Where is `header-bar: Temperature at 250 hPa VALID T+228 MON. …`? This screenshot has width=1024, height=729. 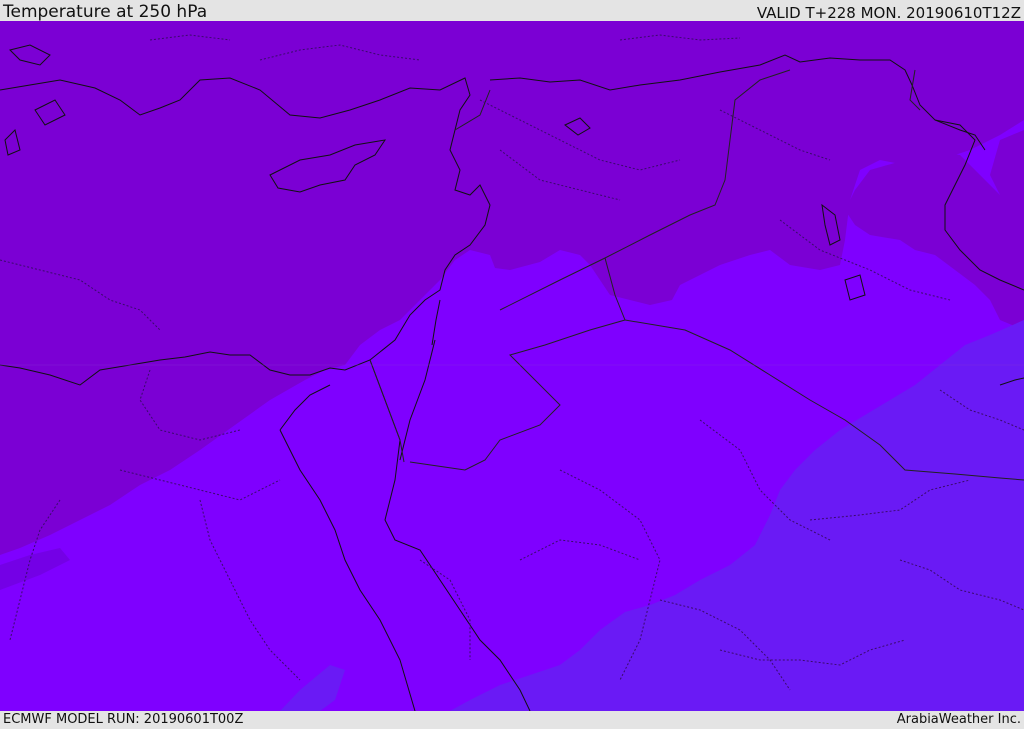 header-bar: Temperature at 250 hPa VALID T+228 MON. … is located at coordinates (512, 10).